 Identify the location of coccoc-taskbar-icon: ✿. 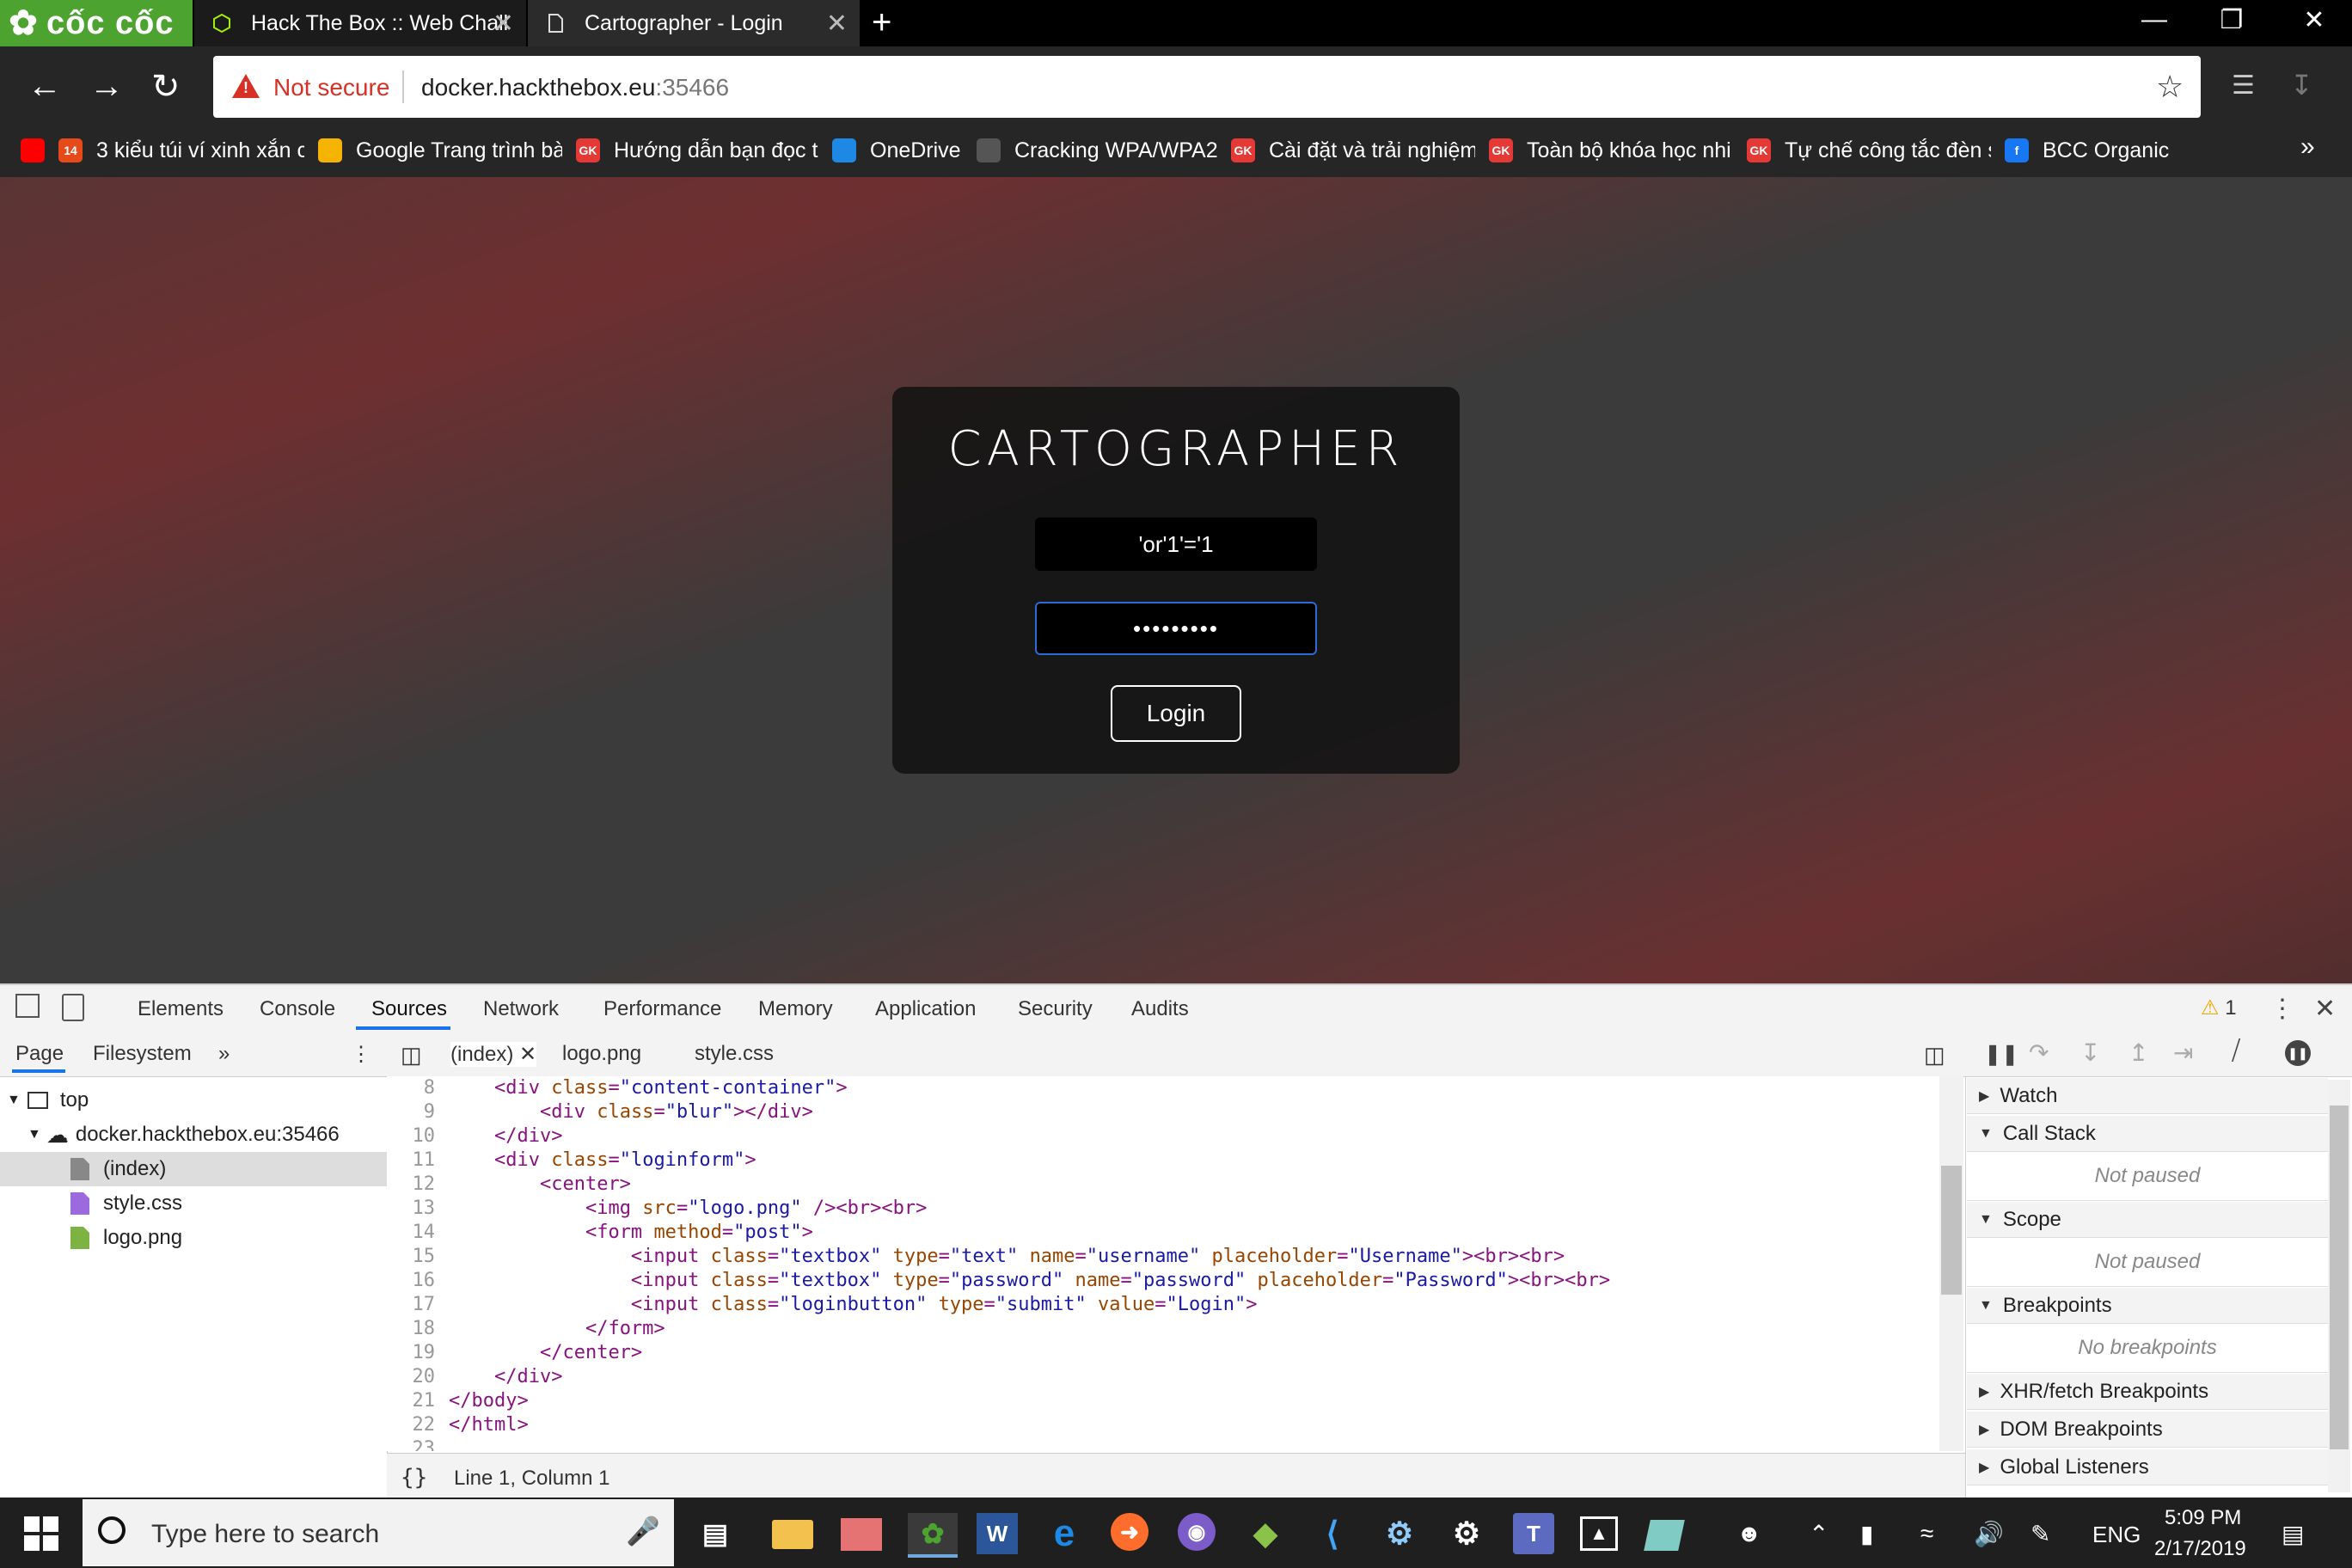
(933, 1535).